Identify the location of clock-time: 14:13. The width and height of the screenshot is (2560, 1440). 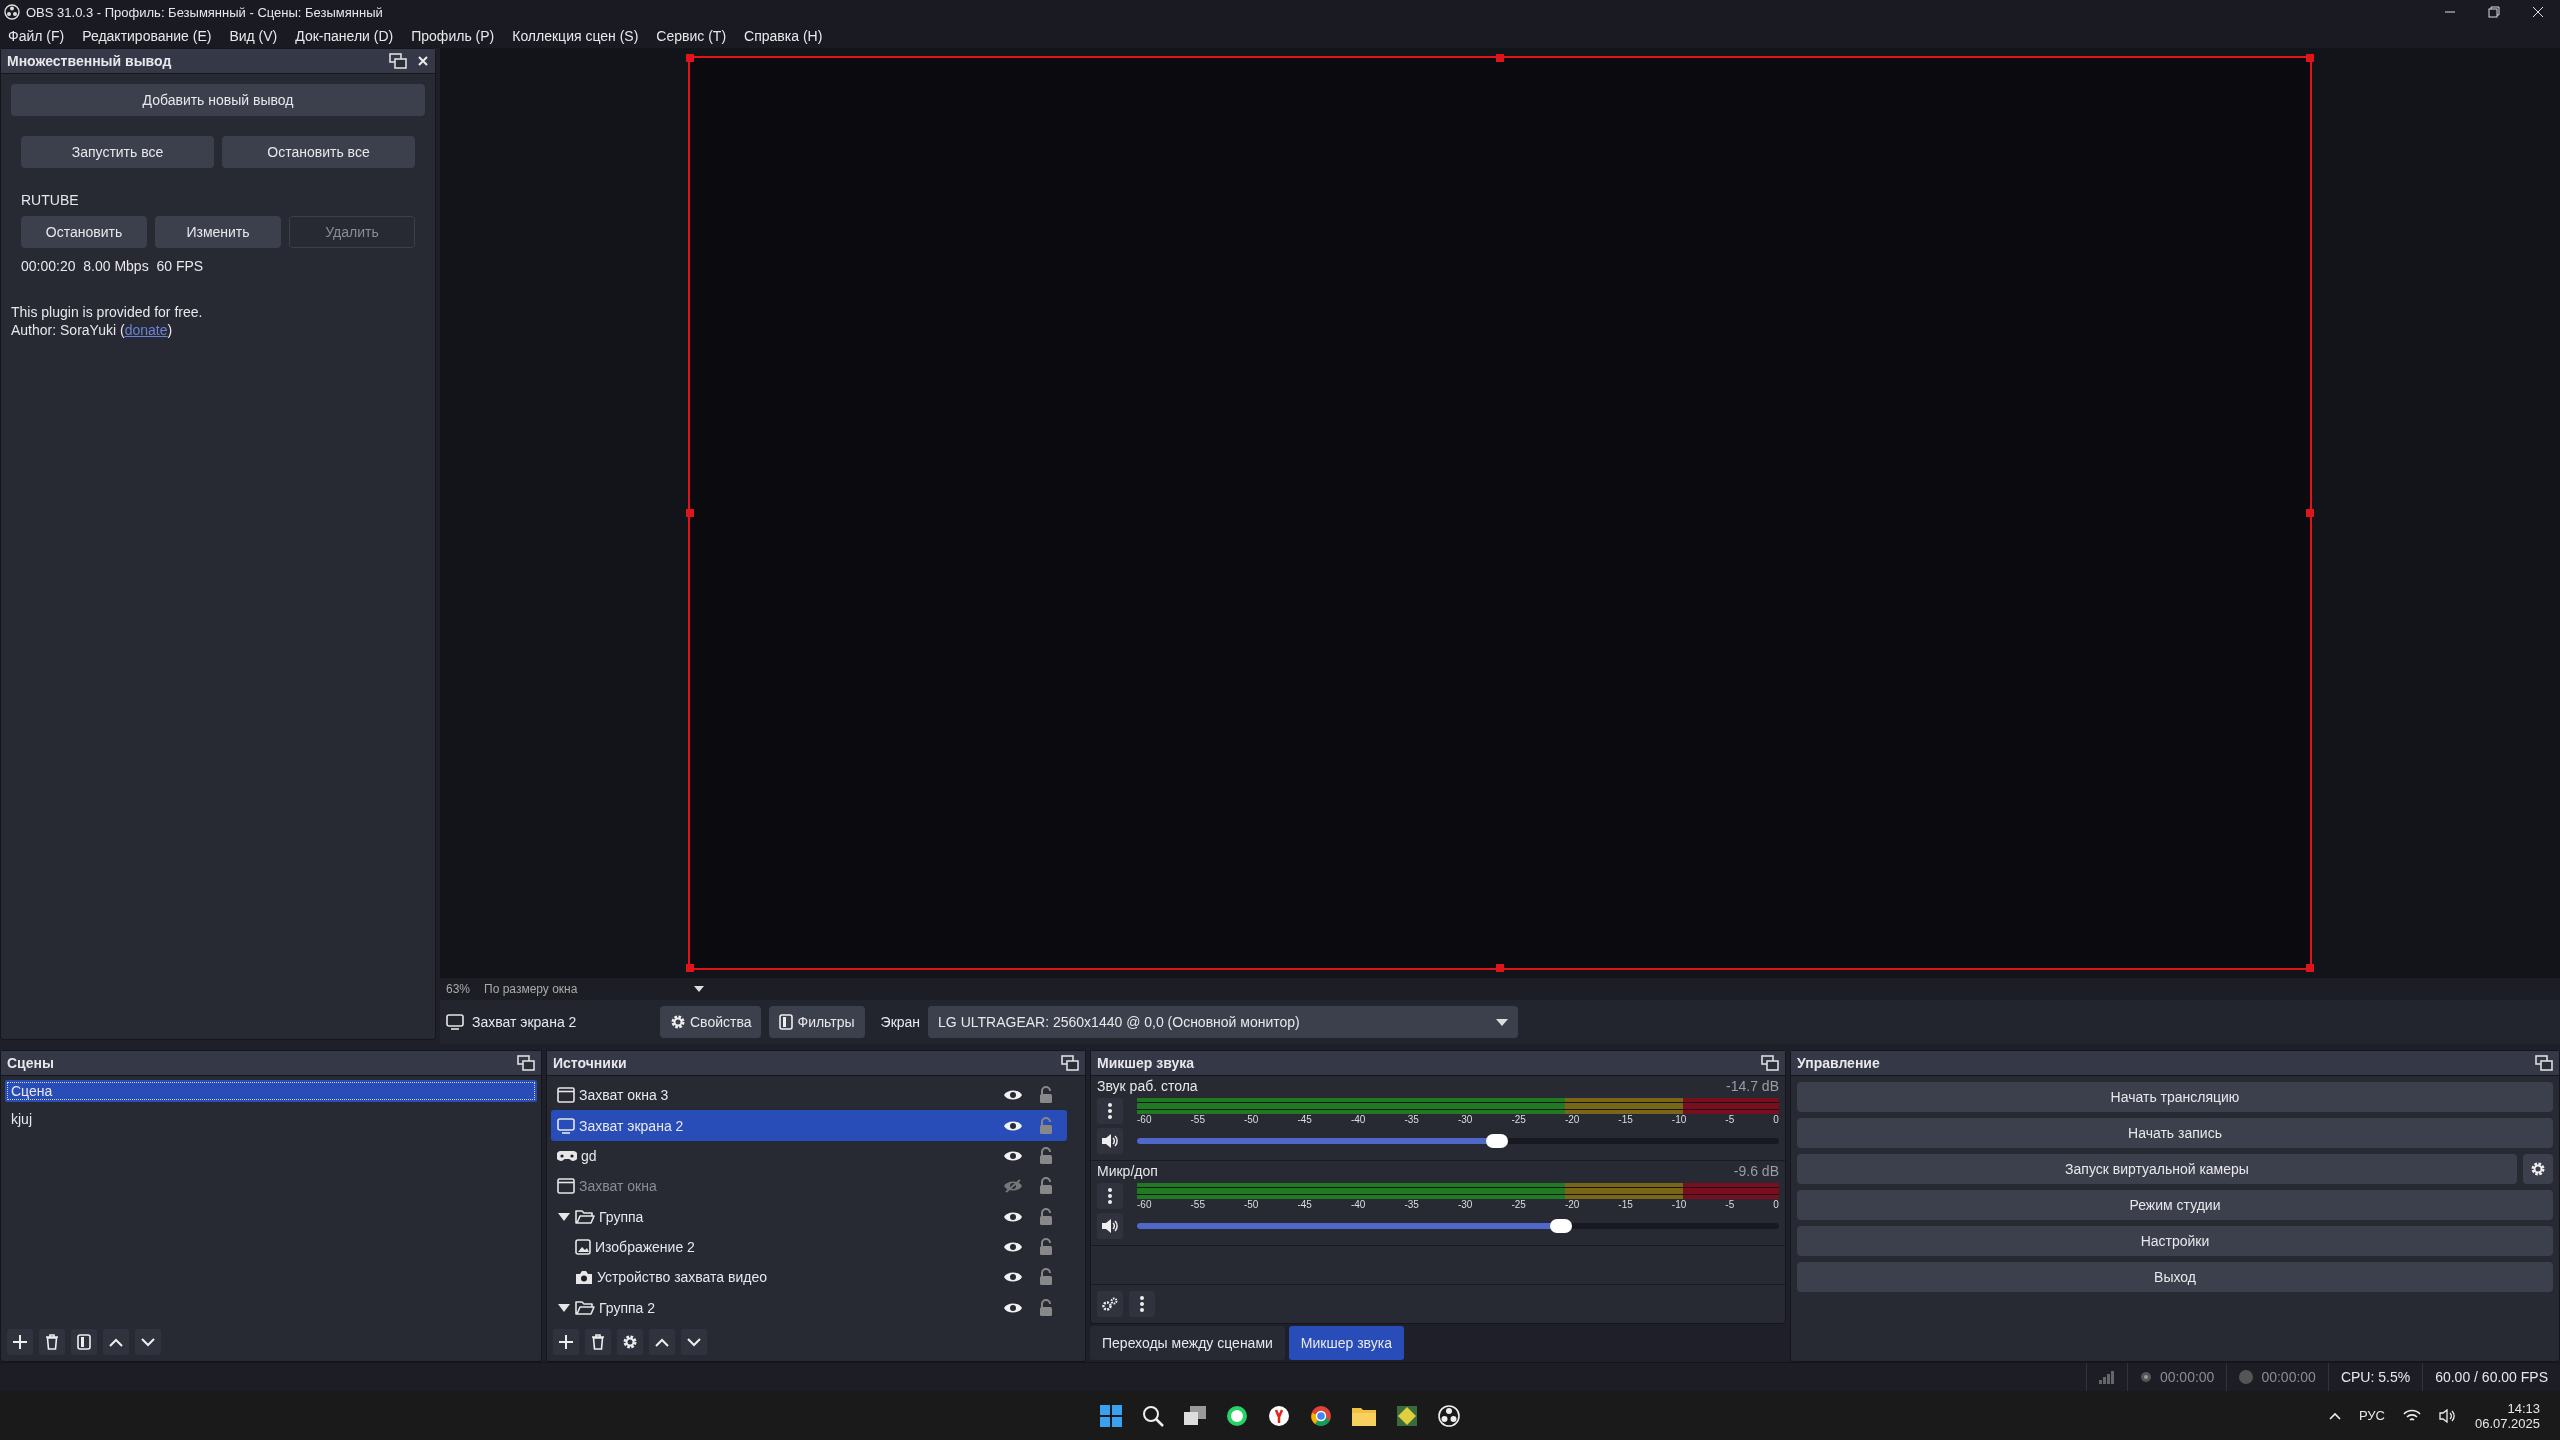
(2523, 1408).